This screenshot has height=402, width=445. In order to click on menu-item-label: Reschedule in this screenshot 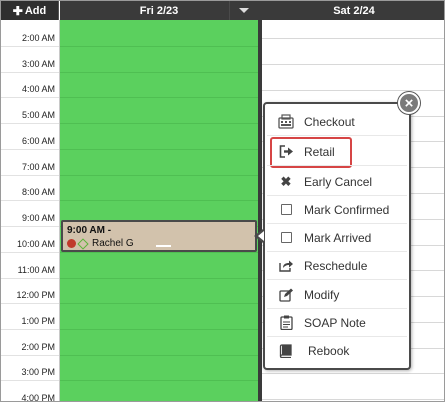, I will do `click(336, 265)`.